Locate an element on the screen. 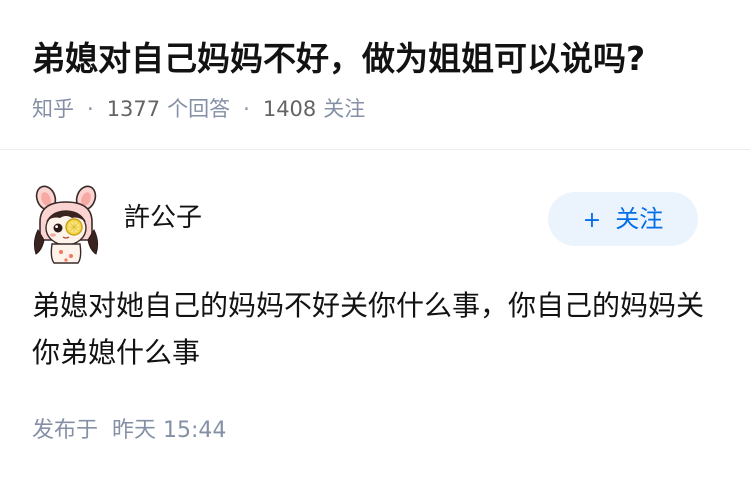 Image resolution: width=750 pixels, height=482 pixels. follower-count: 1408 is located at coordinates (289, 109).